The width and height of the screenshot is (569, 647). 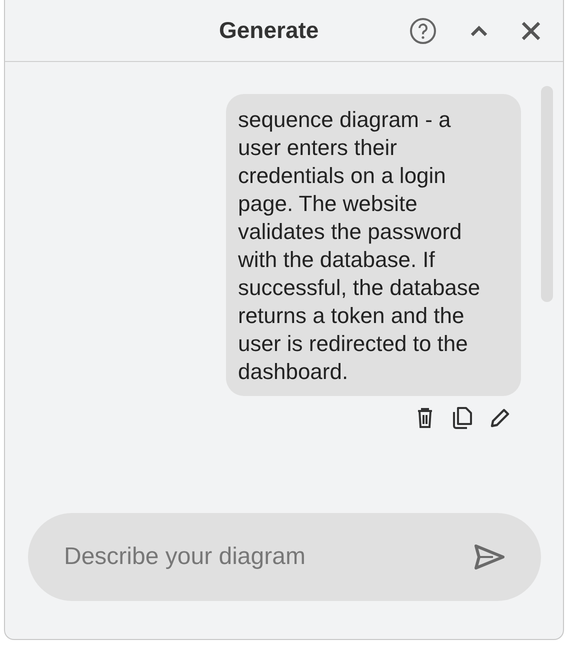 What do you see at coordinates (479, 31) in the screenshot?
I see `collapse-icon` at bounding box center [479, 31].